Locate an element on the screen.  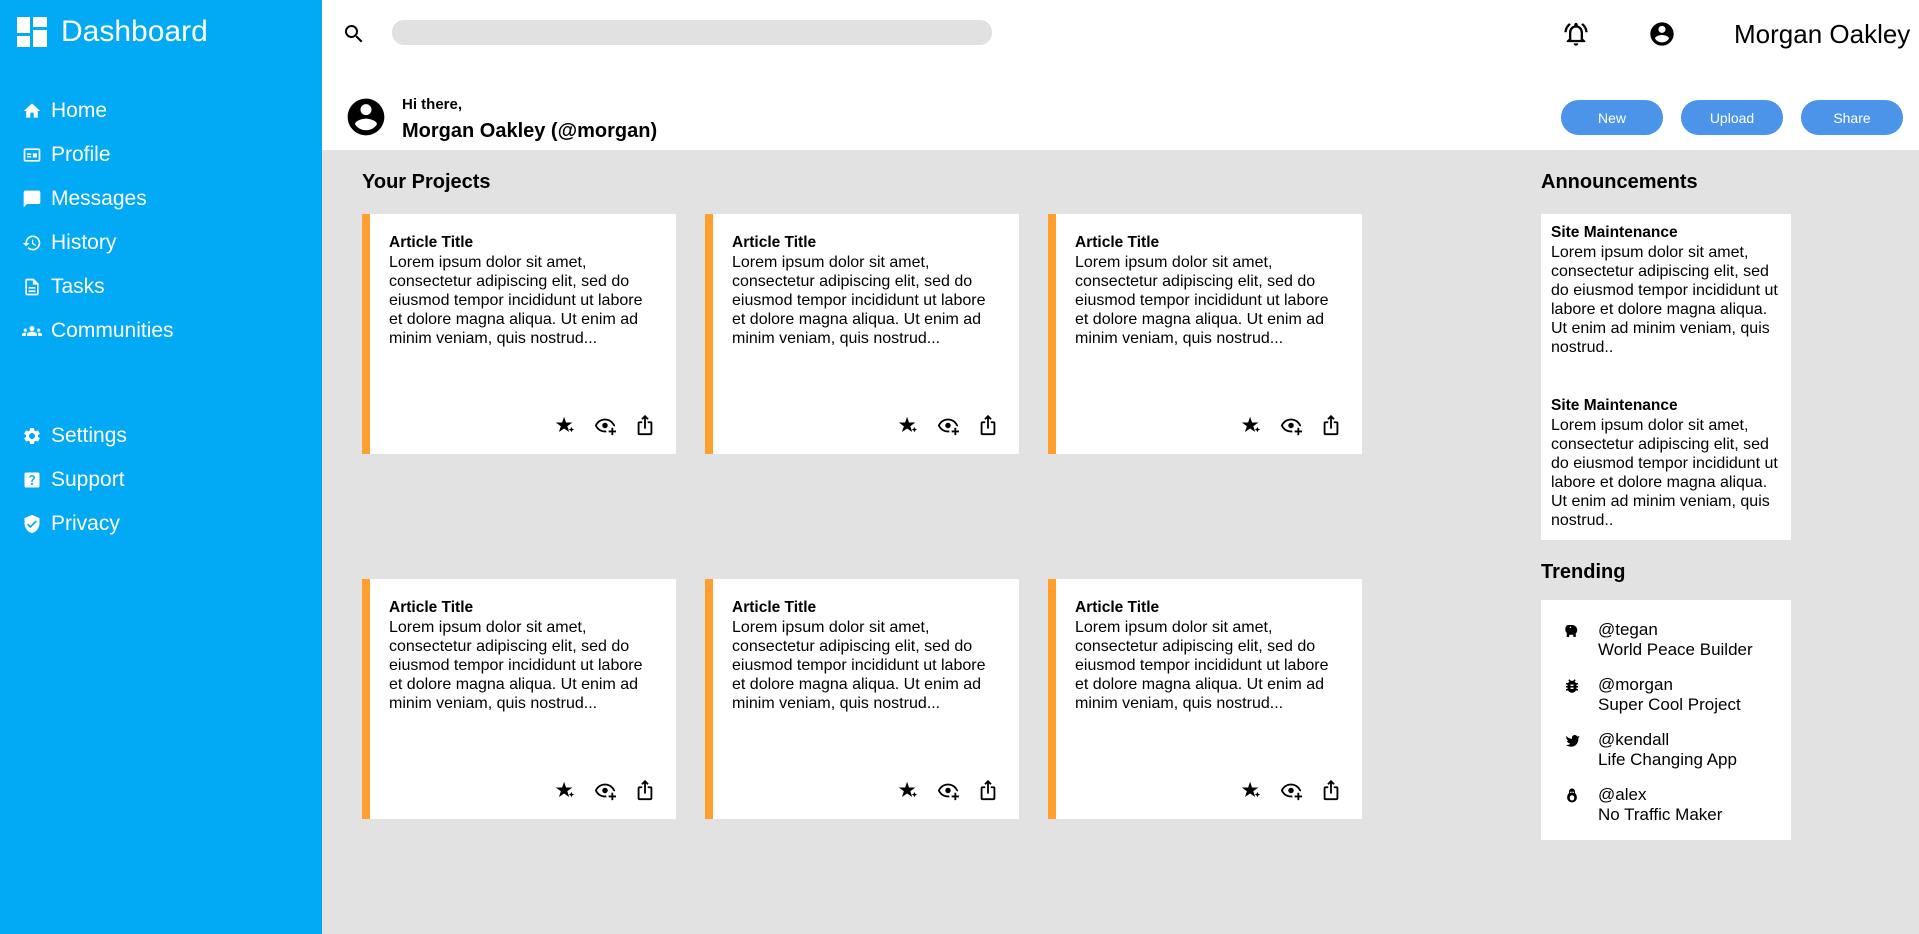
home-icon is located at coordinates (32, 111).